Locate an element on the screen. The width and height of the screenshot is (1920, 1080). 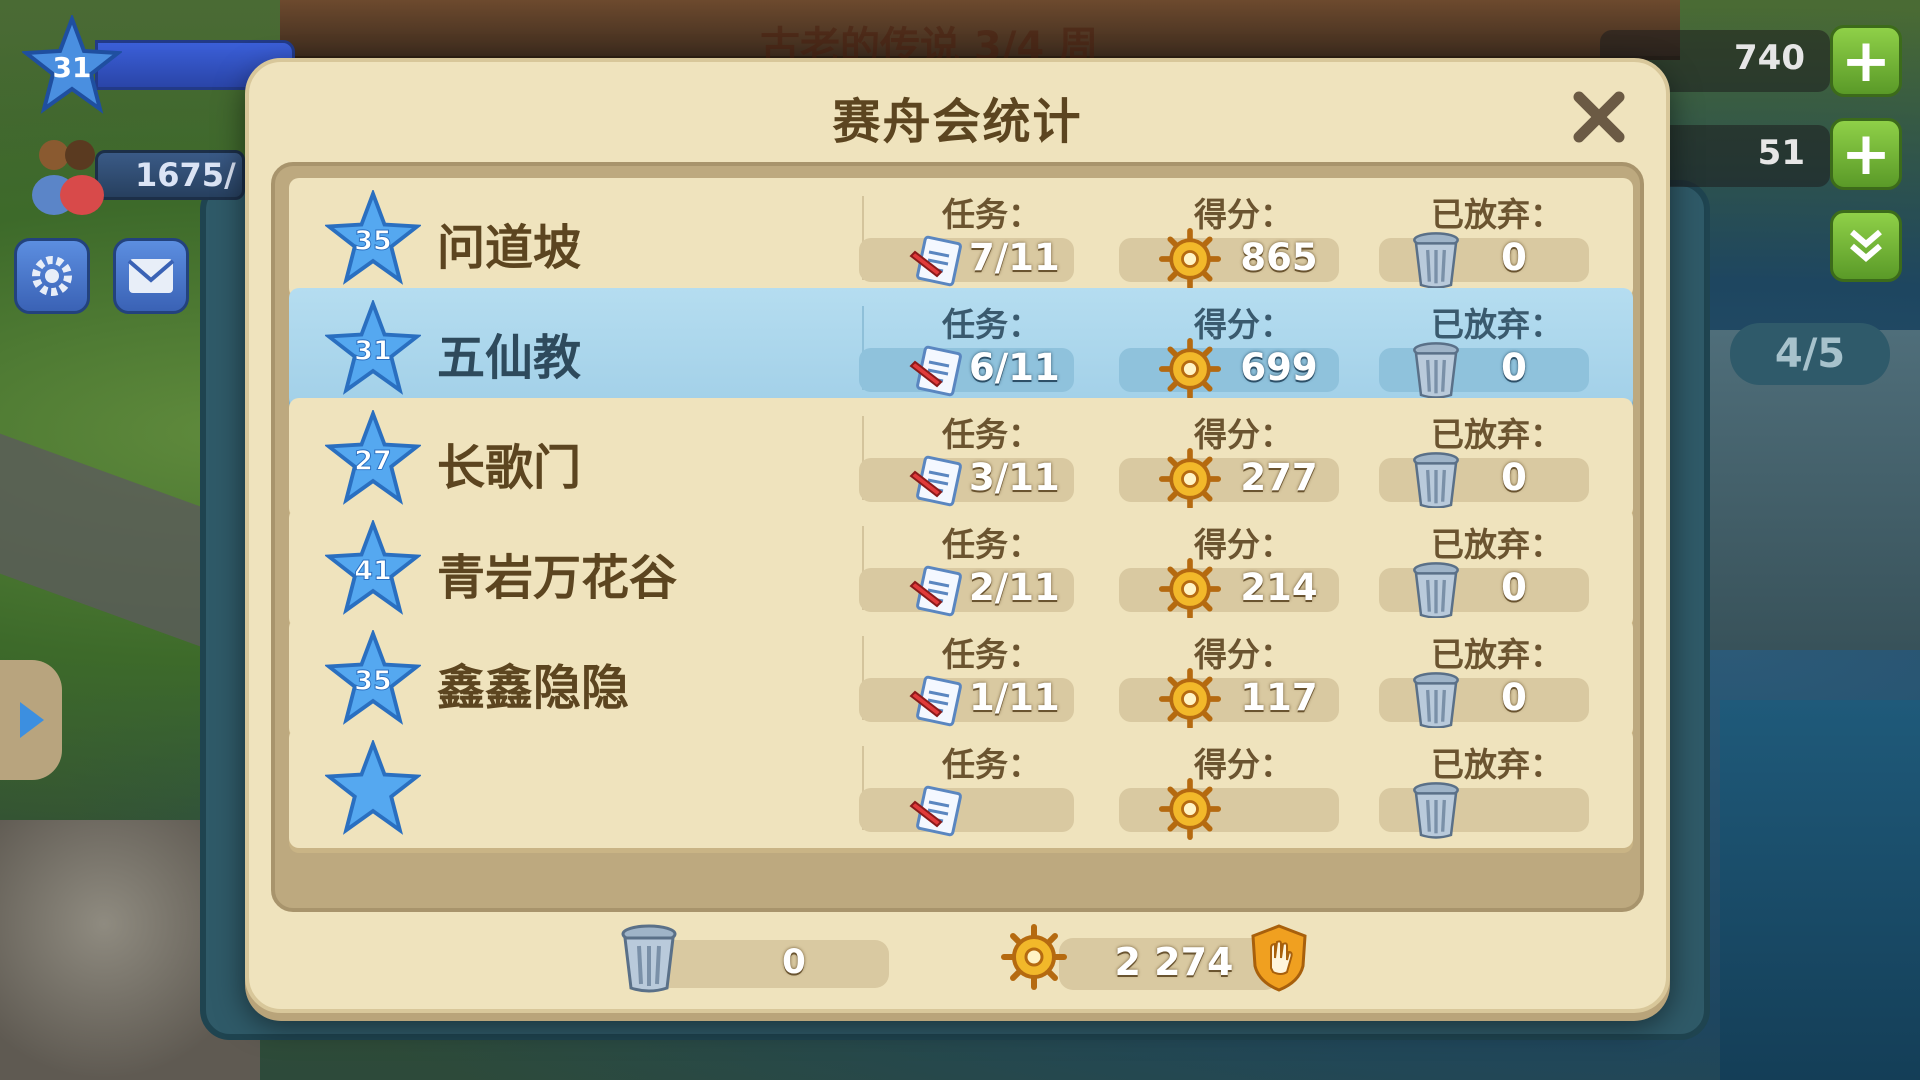
add-coins-button: + is located at coordinates (1866, 61).